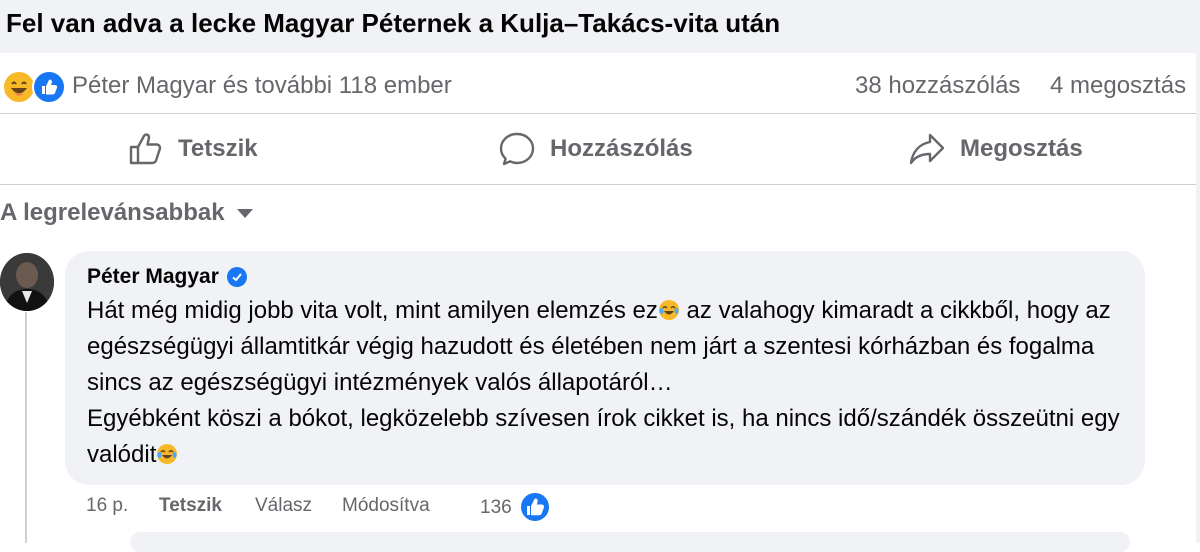 This screenshot has height=552, width=1200. Describe the element at coordinates (1021, 148) in the screenshot. I see `share-button-label: Megosztás` at that location.